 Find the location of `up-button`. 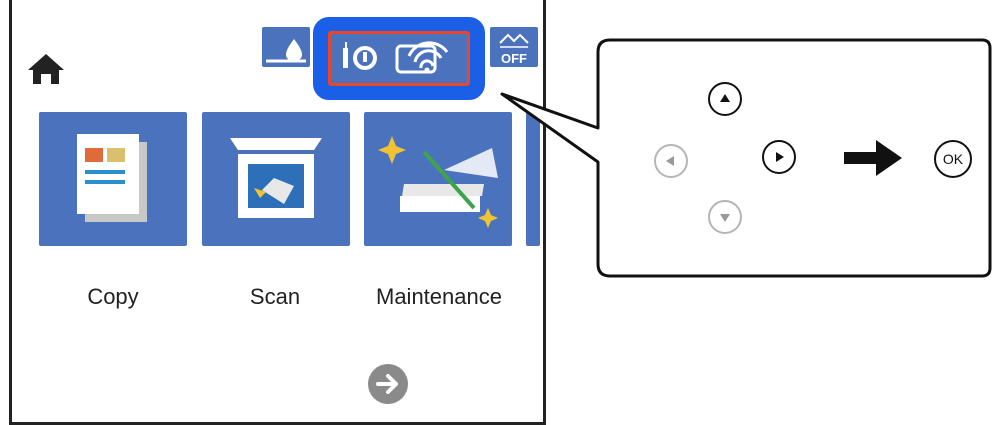

up-button is located at coordinates (725, 99).